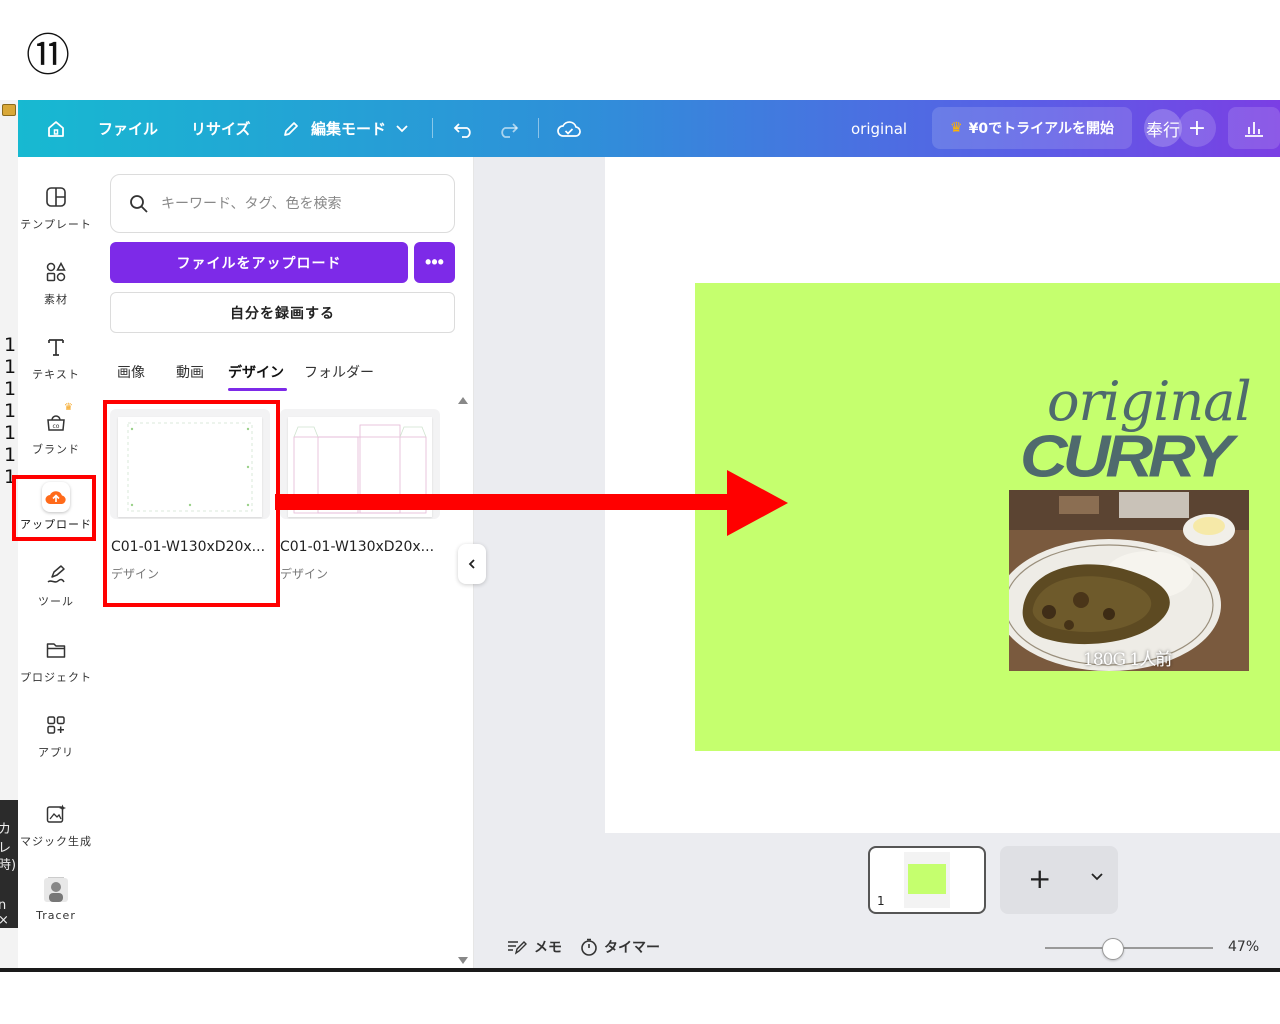 This screenshot has width=1280, height=1024. What do you see at coordinates (339, 372) in the screenshot?
I see `tab-folders: フォルダー` at bounding box center [339, 372].